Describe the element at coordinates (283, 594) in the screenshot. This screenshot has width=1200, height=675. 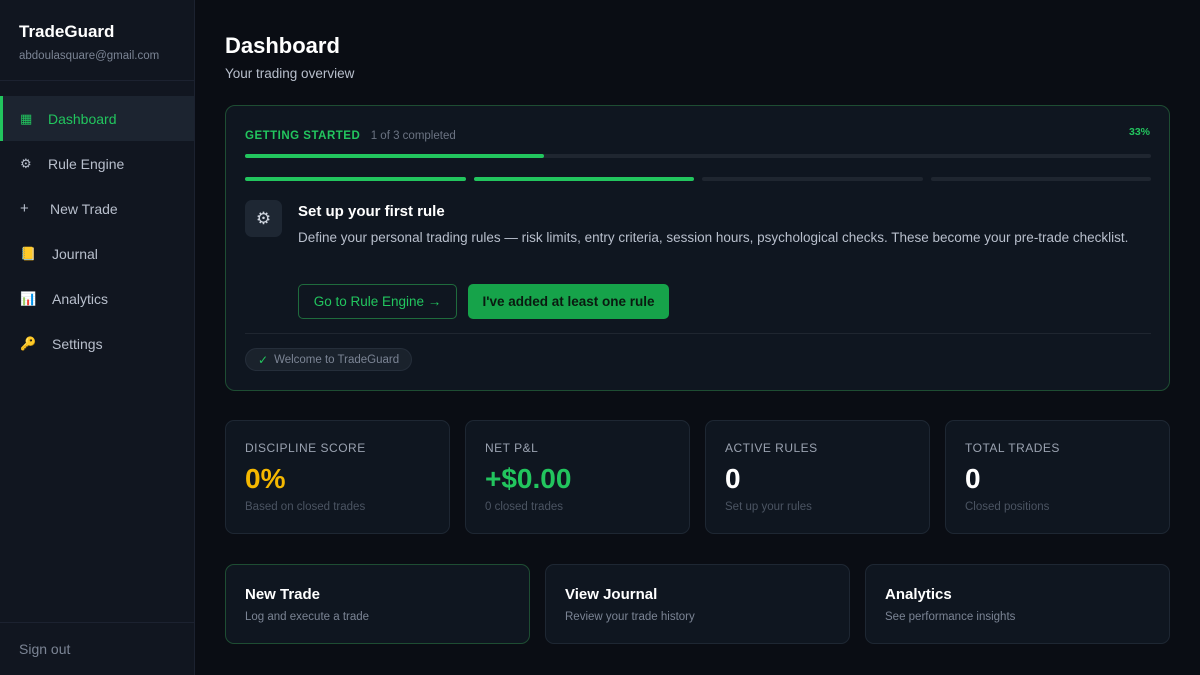
I see `action-title: New Trade` at that location.